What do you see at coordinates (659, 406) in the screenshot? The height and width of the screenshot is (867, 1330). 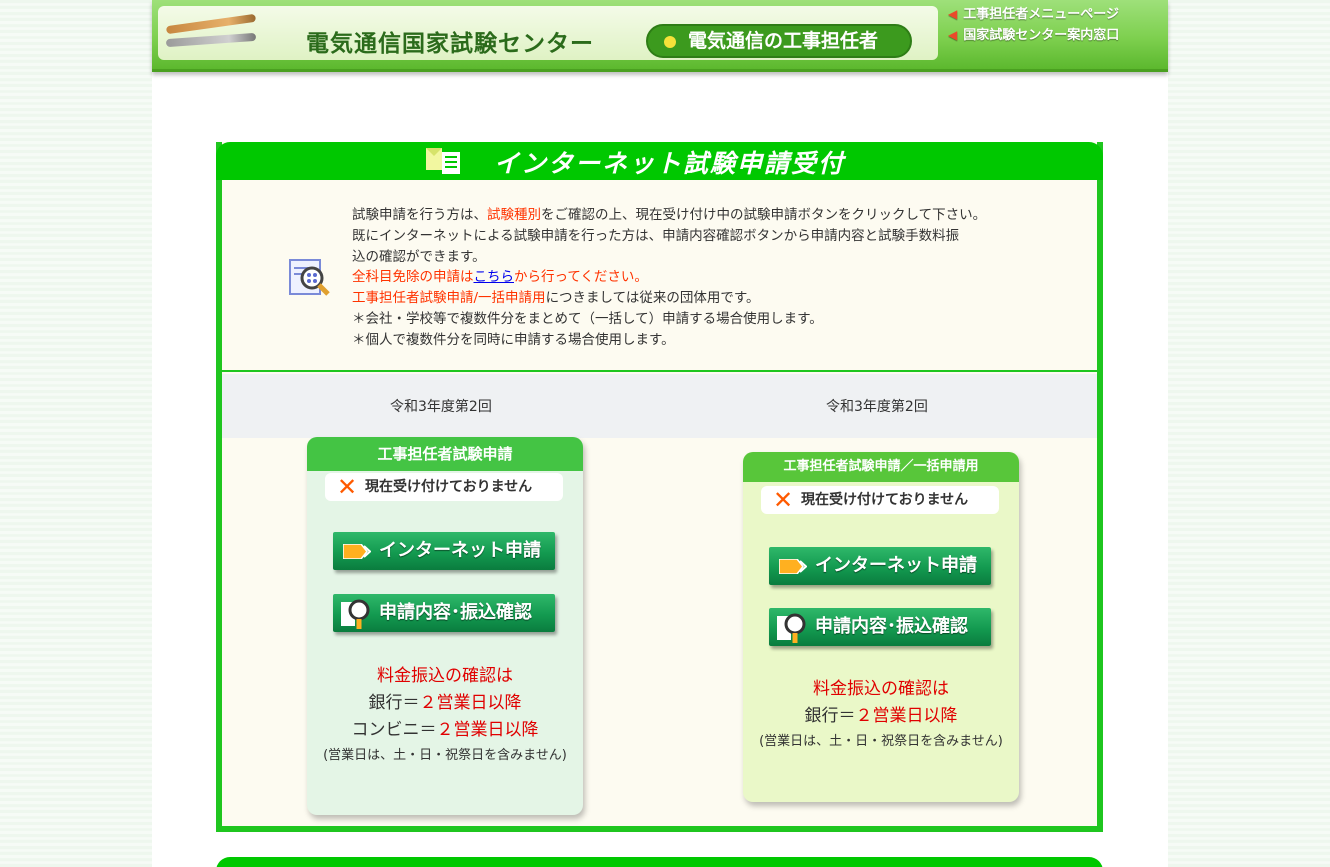 I see `exam-round-row: 令和3年度第2回 令和3年度第2回` at bounding box center [659, 406].